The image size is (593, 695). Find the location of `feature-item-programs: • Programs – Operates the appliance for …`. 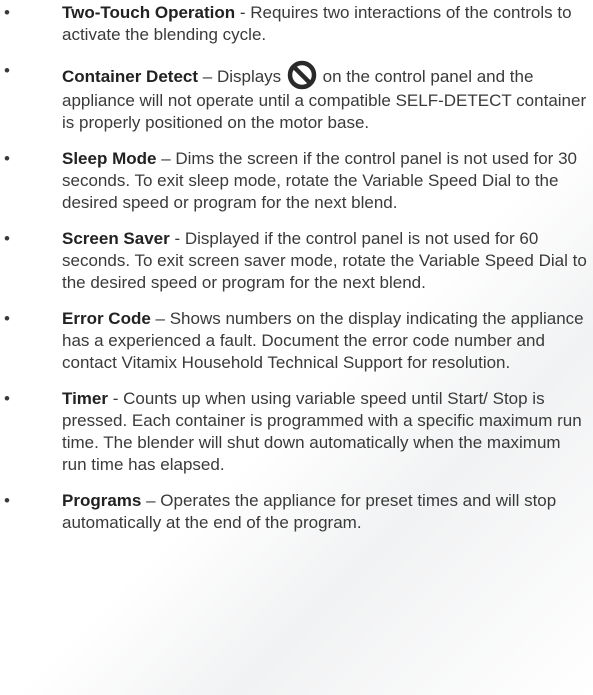

feature-item-programs: • Programs – Operates the appliance for … is located at coordinates (293, 512).